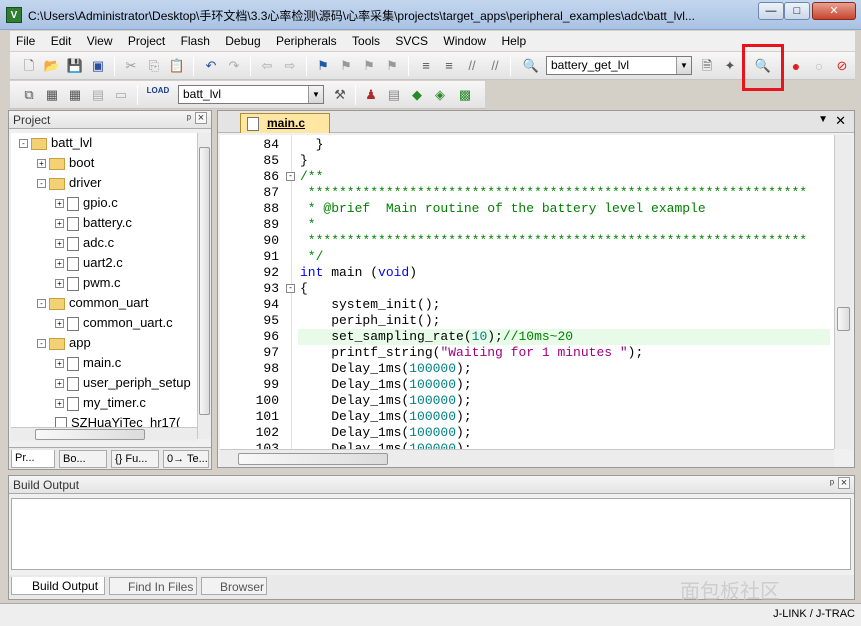 The height and width of the screenshot is (626, 861). I want to click on new-file-button: 🗋, so click(29, 66).